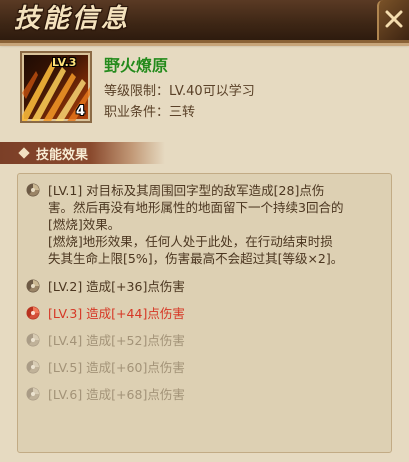  What do you see at coordinates (196, 258) in the screenshot?
I see `desc-line: 失其生命上限[5%]，伤害最高不会超过其[等级×2]。` at bounding box center [196, 258].